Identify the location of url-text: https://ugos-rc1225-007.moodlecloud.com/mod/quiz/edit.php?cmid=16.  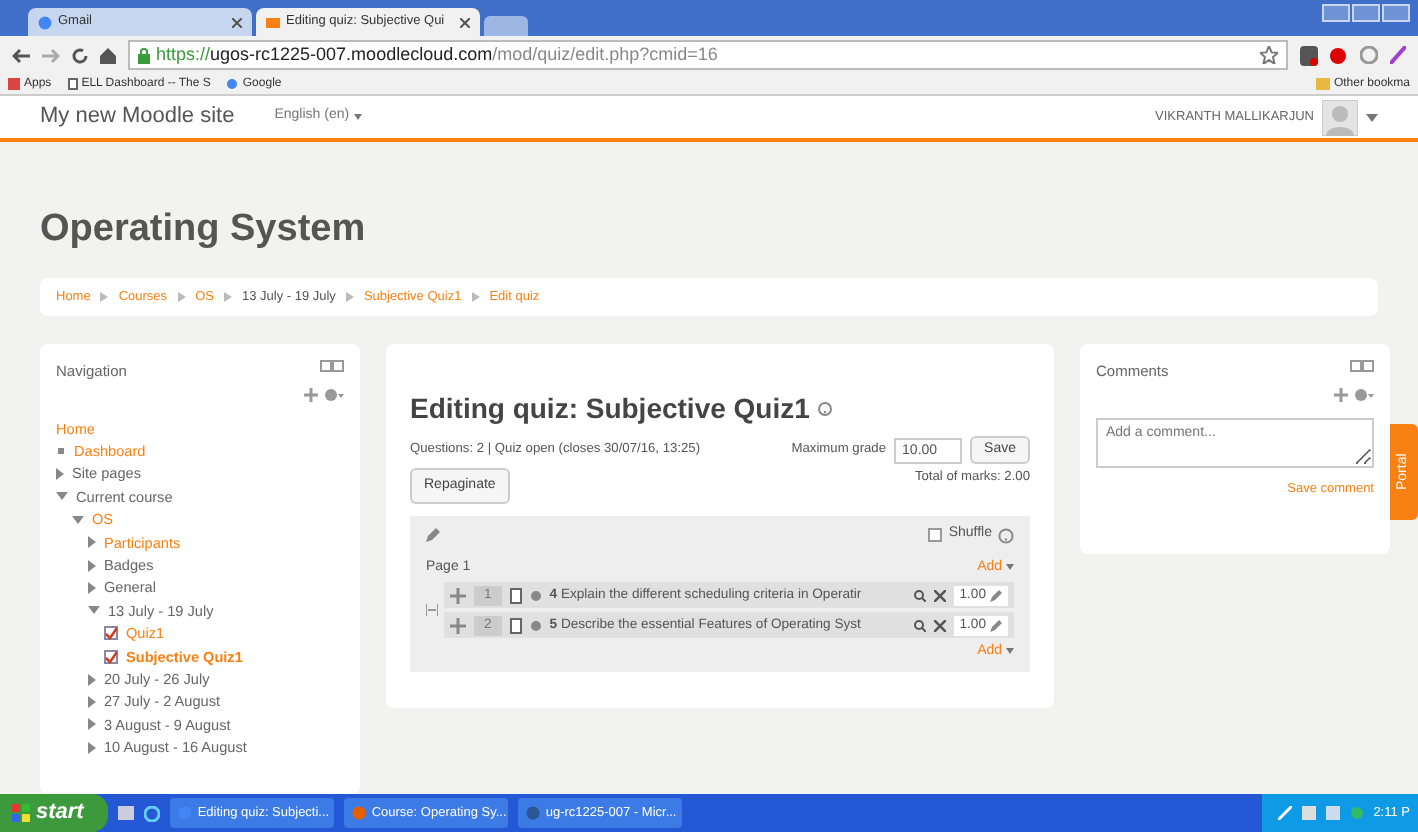
(437, 54).